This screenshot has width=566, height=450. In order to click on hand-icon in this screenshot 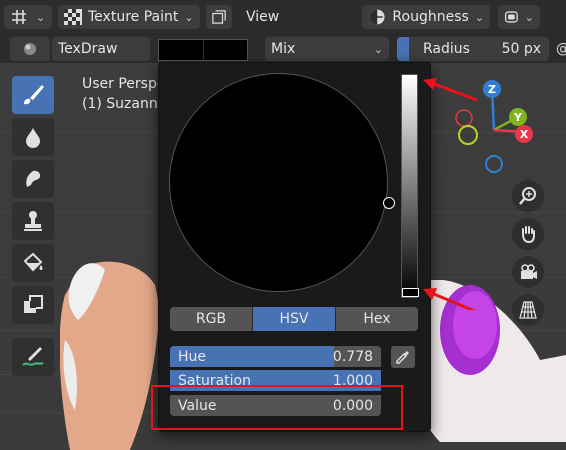, I will do `click(528, 235)`.